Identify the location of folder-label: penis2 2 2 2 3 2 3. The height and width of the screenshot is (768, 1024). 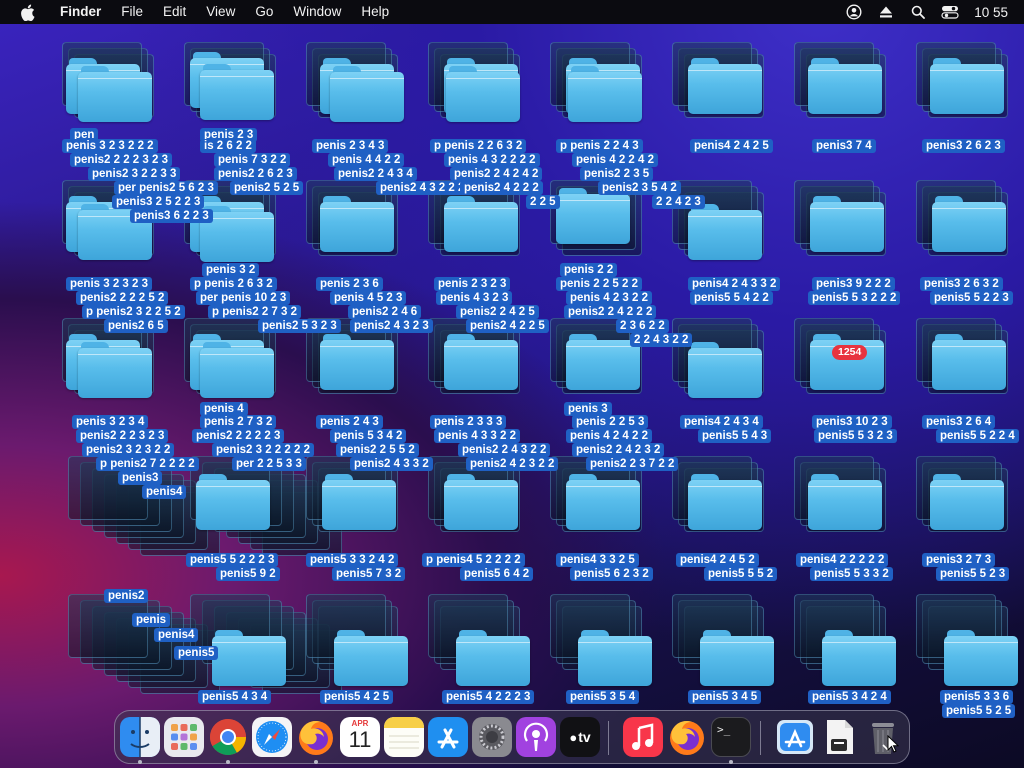
(121, 160).